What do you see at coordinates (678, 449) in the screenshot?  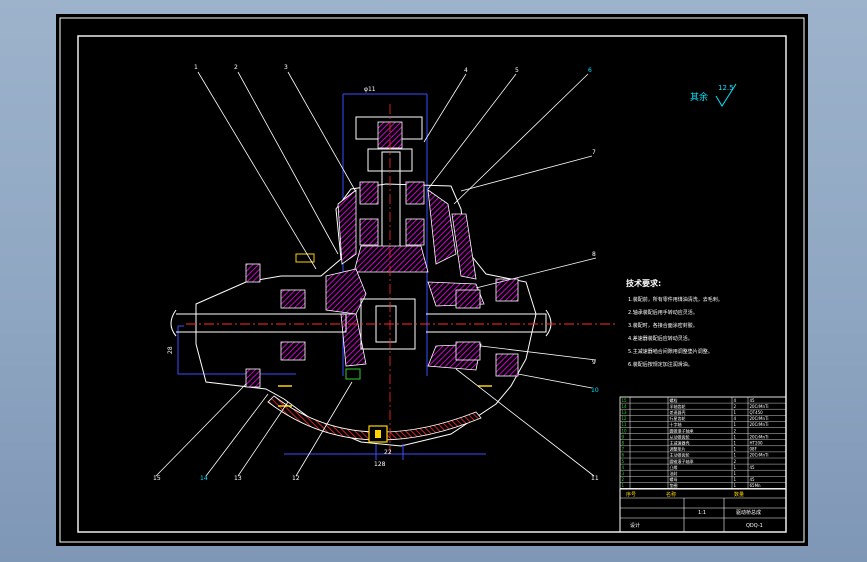 I see `bom-cell: 调整垫片` at bounding box center [678, 449].